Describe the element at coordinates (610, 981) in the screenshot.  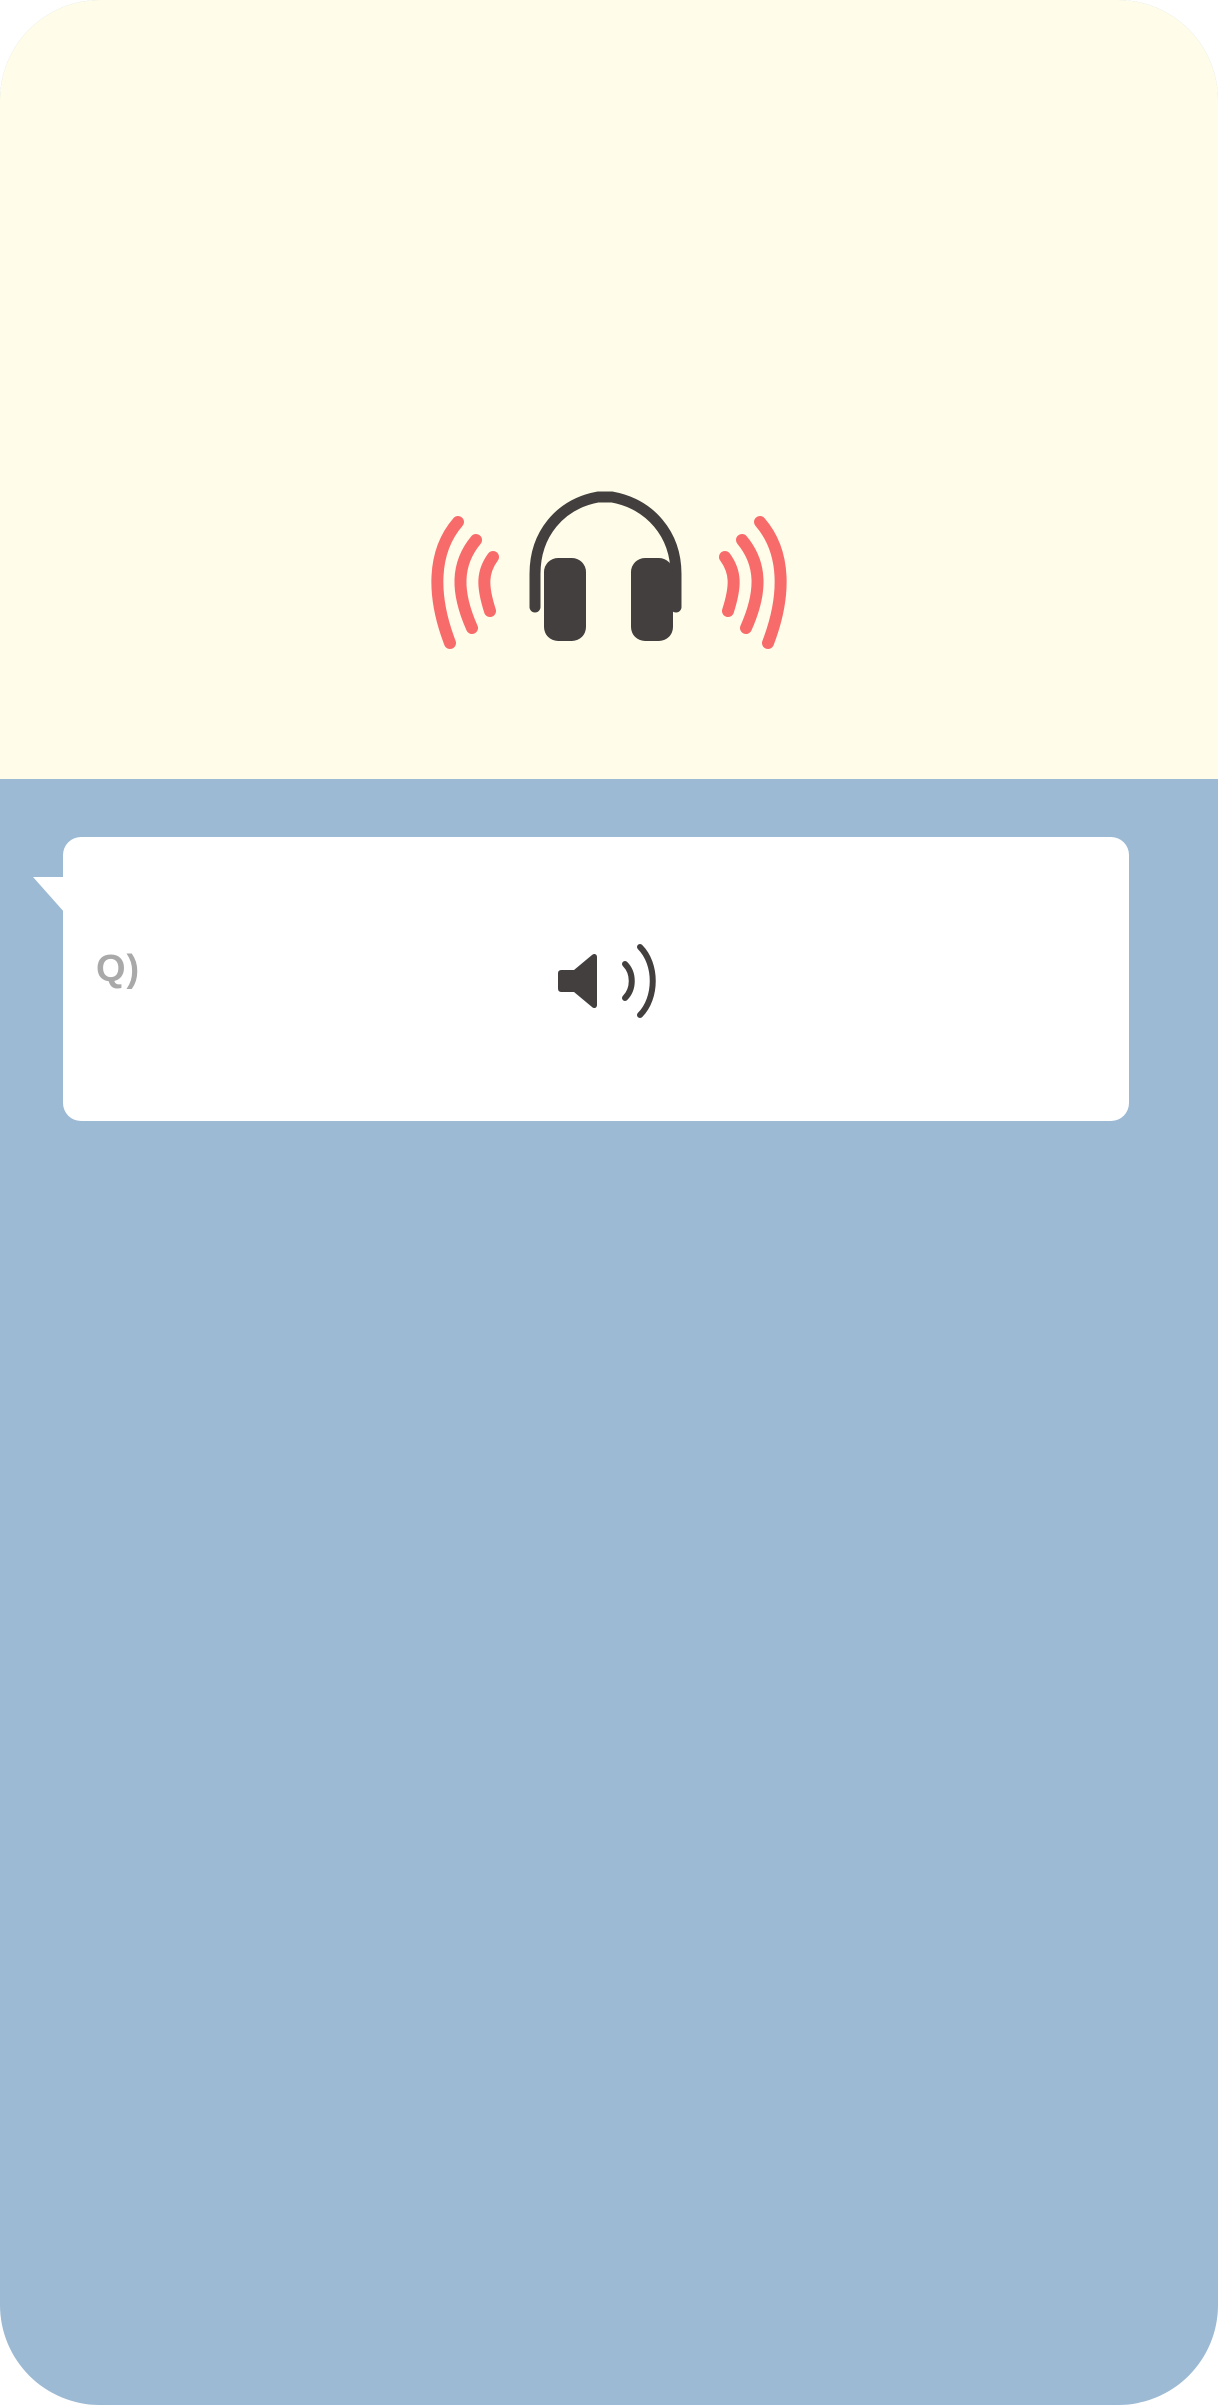
I see `speaker-icon` at that location.